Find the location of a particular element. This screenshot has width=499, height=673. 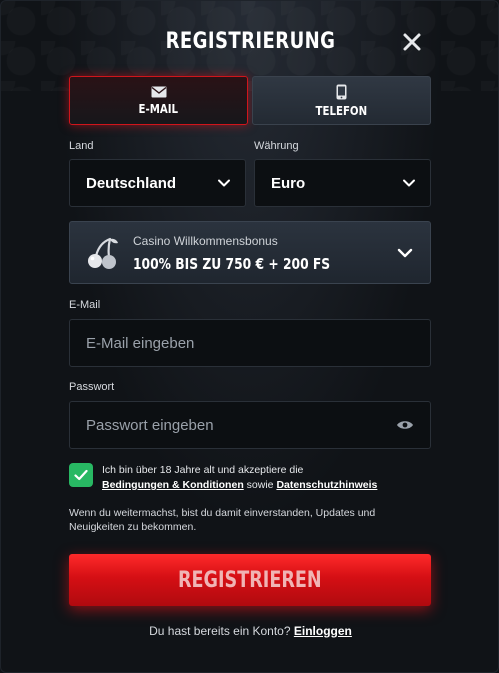

country-select: Deutschland is located at coordinates (157, 183).